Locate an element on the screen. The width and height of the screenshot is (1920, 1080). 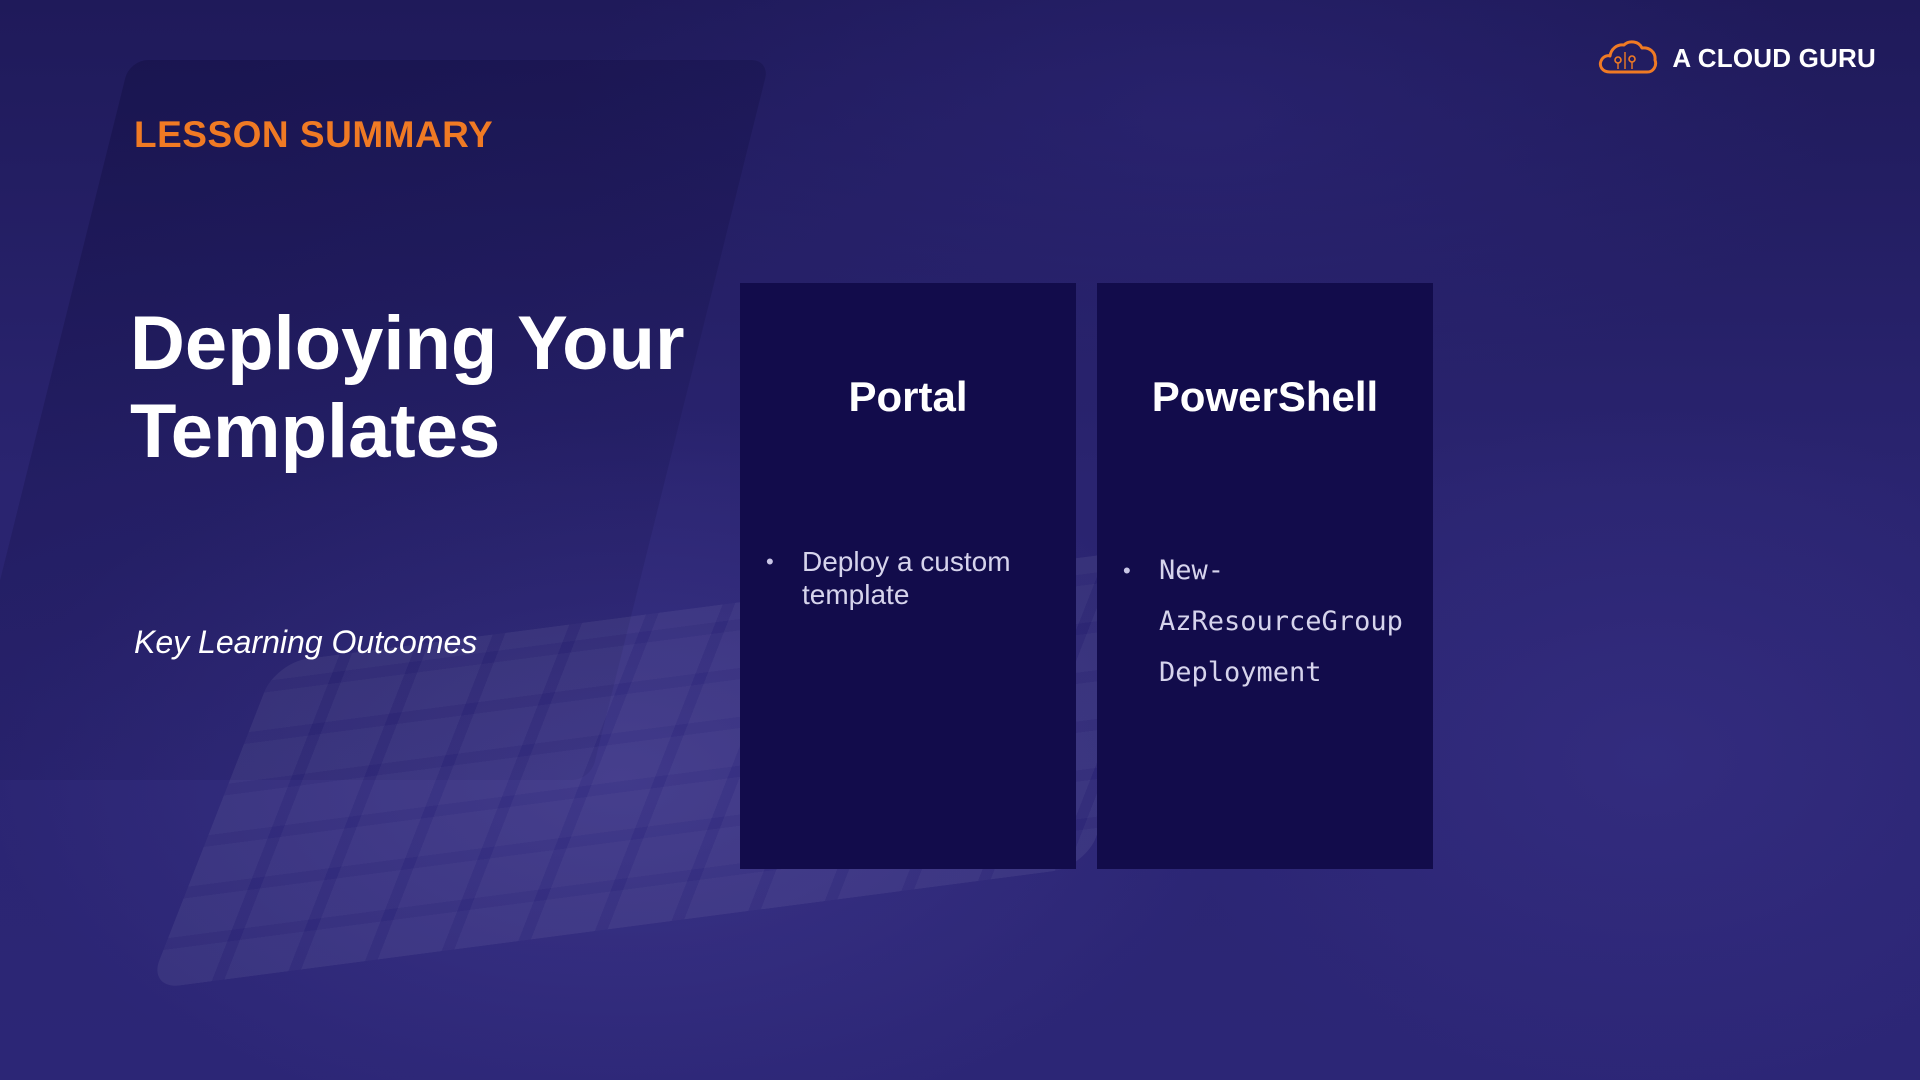
list-item: Deploy a custom template is located at coordinates (911, 578).